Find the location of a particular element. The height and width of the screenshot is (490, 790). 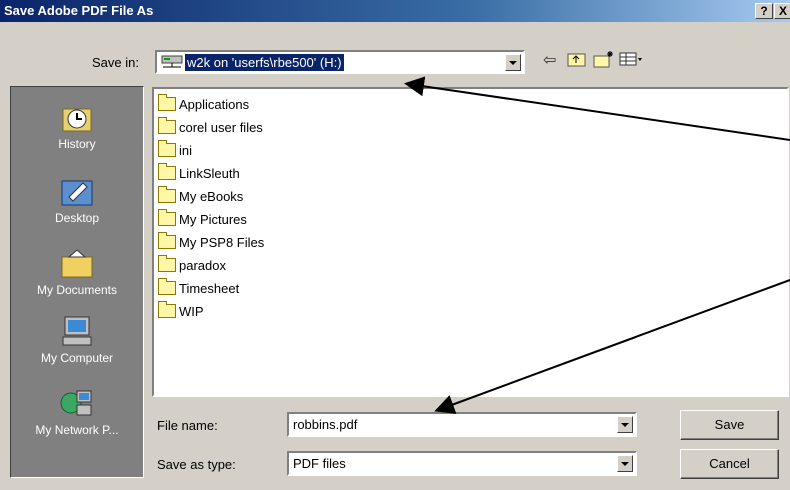

save-as-type-value: PDF files is located at coordinates (319, 463).